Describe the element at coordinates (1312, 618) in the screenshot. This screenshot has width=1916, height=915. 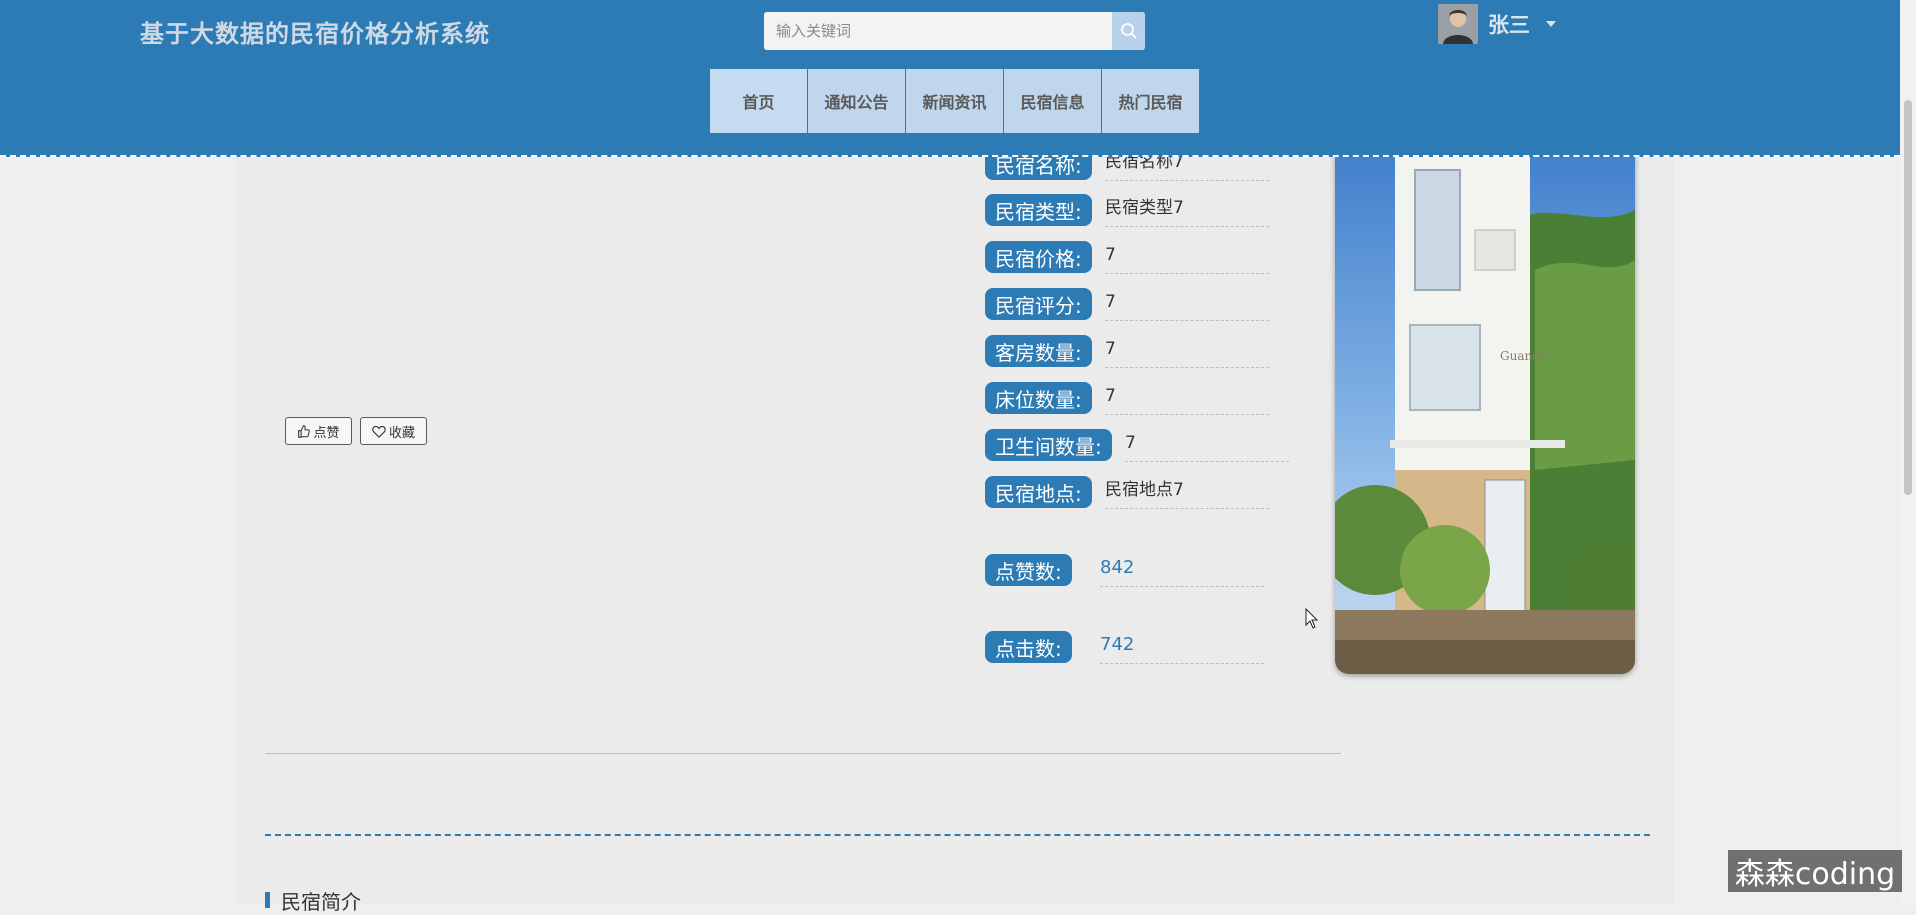
I see `mouse-cursor-icon` at that location.